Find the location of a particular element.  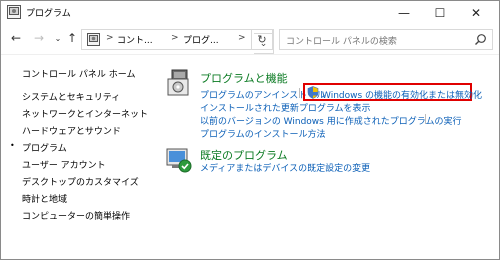

up-button: ↑ is located at coordinates (72, 38).